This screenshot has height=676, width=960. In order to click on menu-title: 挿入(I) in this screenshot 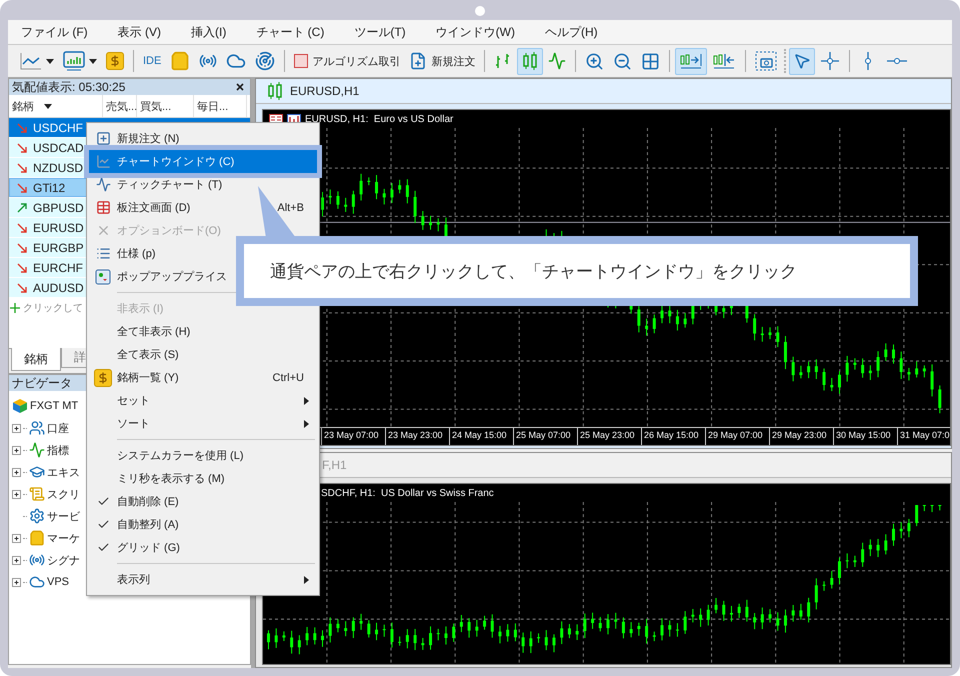, I will do `click(209, 32)`.